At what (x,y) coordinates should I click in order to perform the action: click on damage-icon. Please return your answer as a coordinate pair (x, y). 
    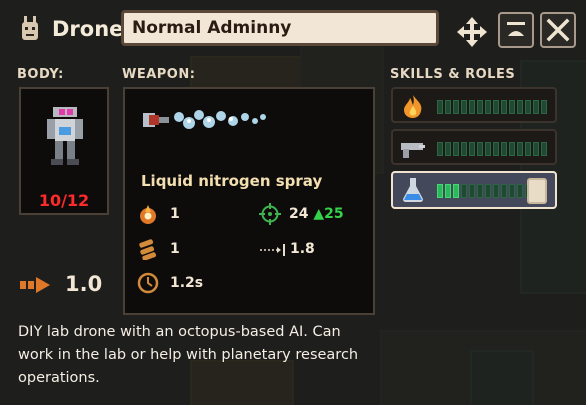
    Looking at the image, I should click on (148, 214).